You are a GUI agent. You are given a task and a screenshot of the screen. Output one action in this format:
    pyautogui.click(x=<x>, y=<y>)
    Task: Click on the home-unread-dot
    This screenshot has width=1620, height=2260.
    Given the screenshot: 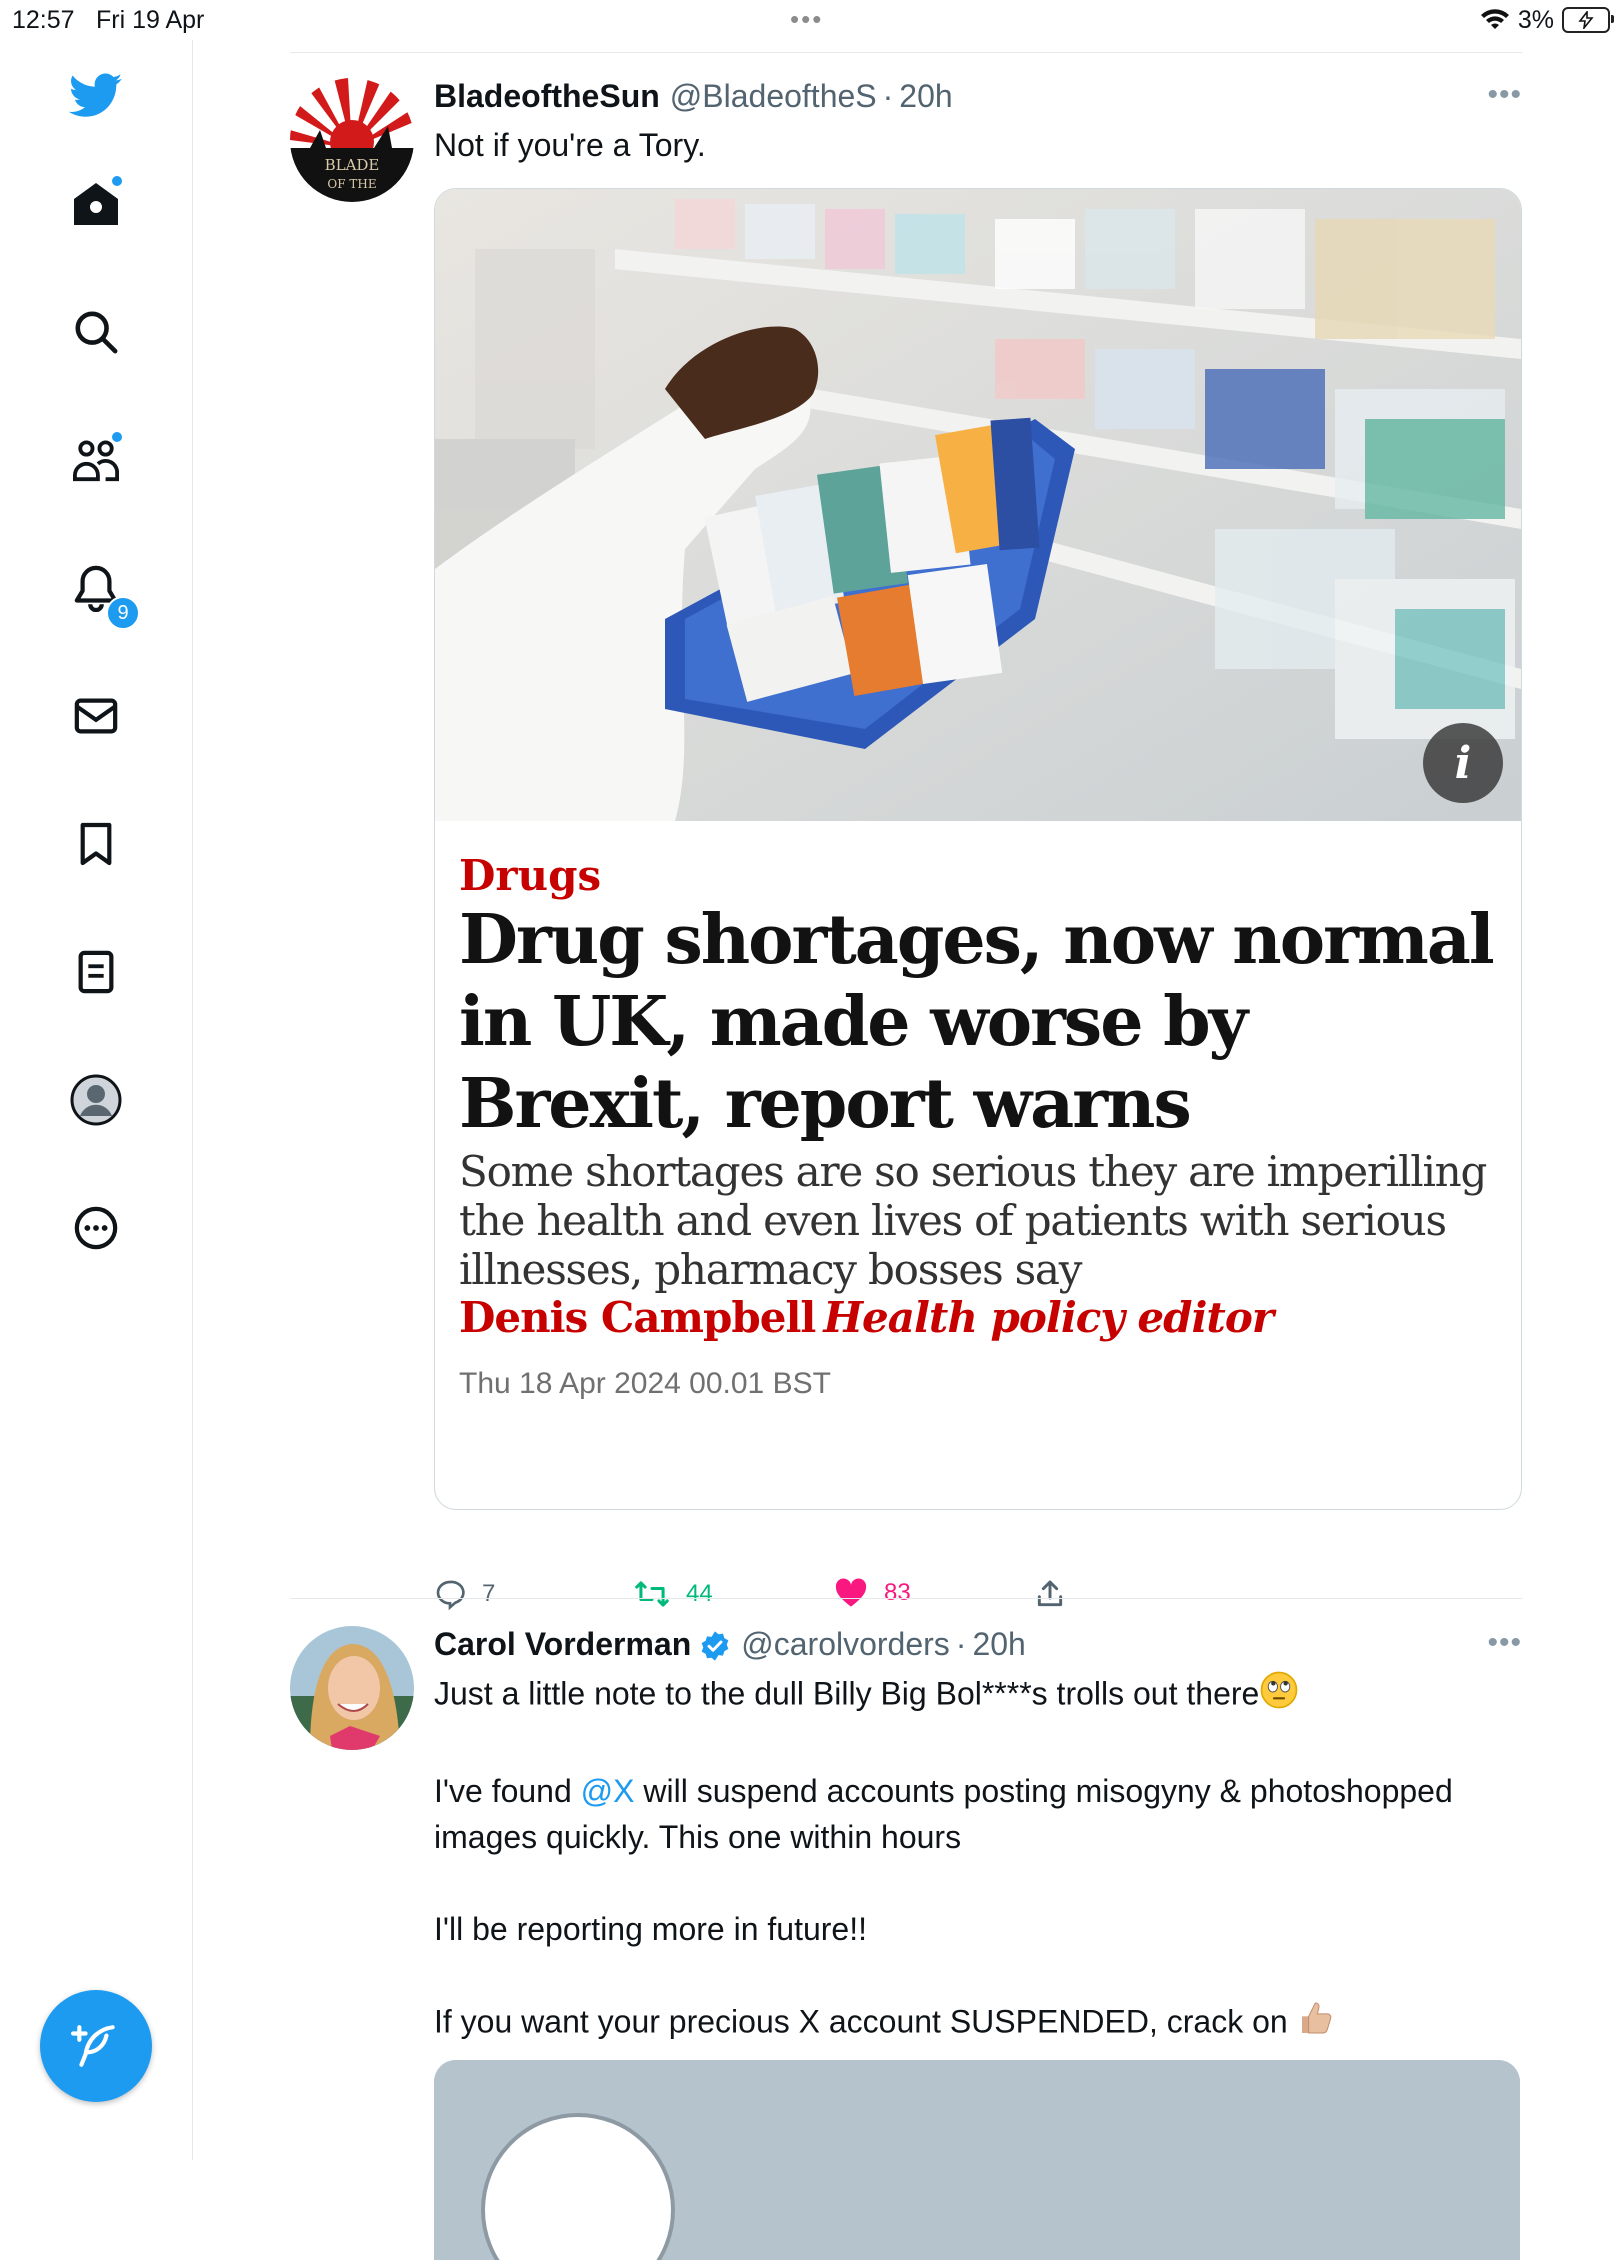 What is the action you would take?
    pyautogui.click(x=117, y=181)
    